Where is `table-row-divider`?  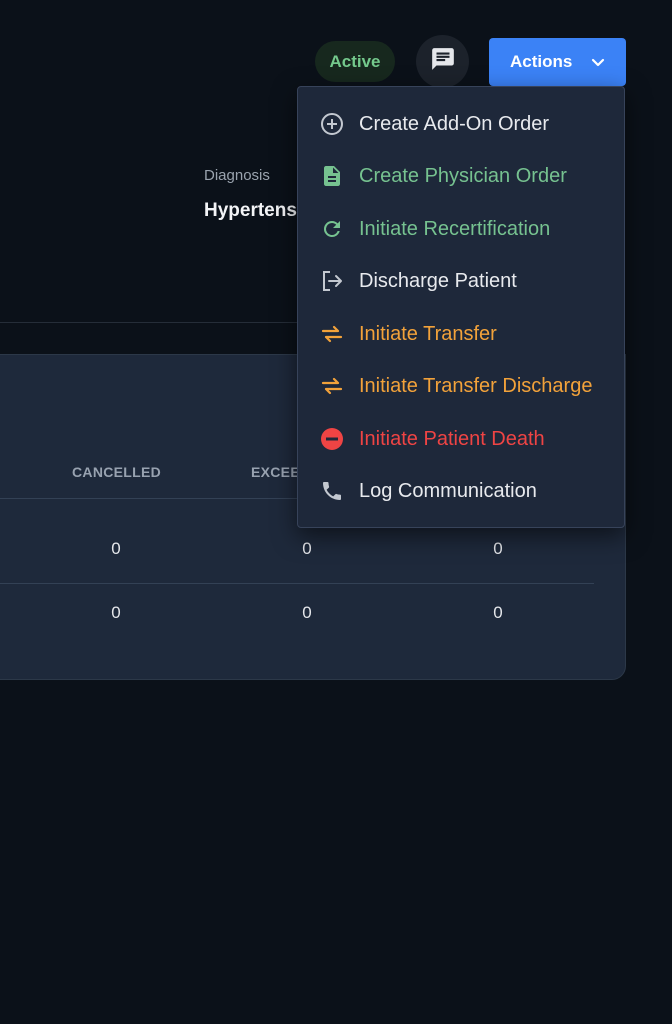
table-row-divider is located at coordinates (297, 583).